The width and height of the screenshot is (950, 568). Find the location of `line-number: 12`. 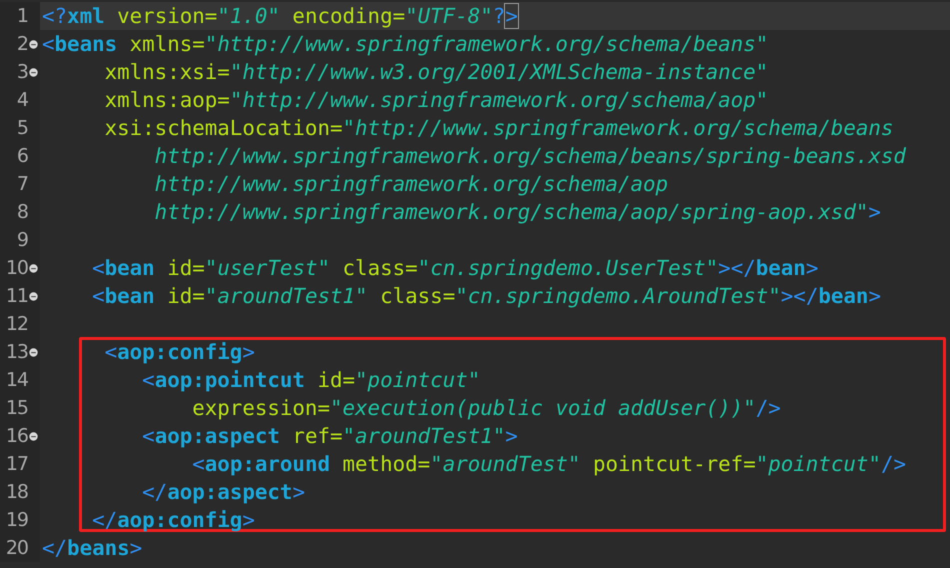

line-number: 12 is located at coordinates (16, 324).